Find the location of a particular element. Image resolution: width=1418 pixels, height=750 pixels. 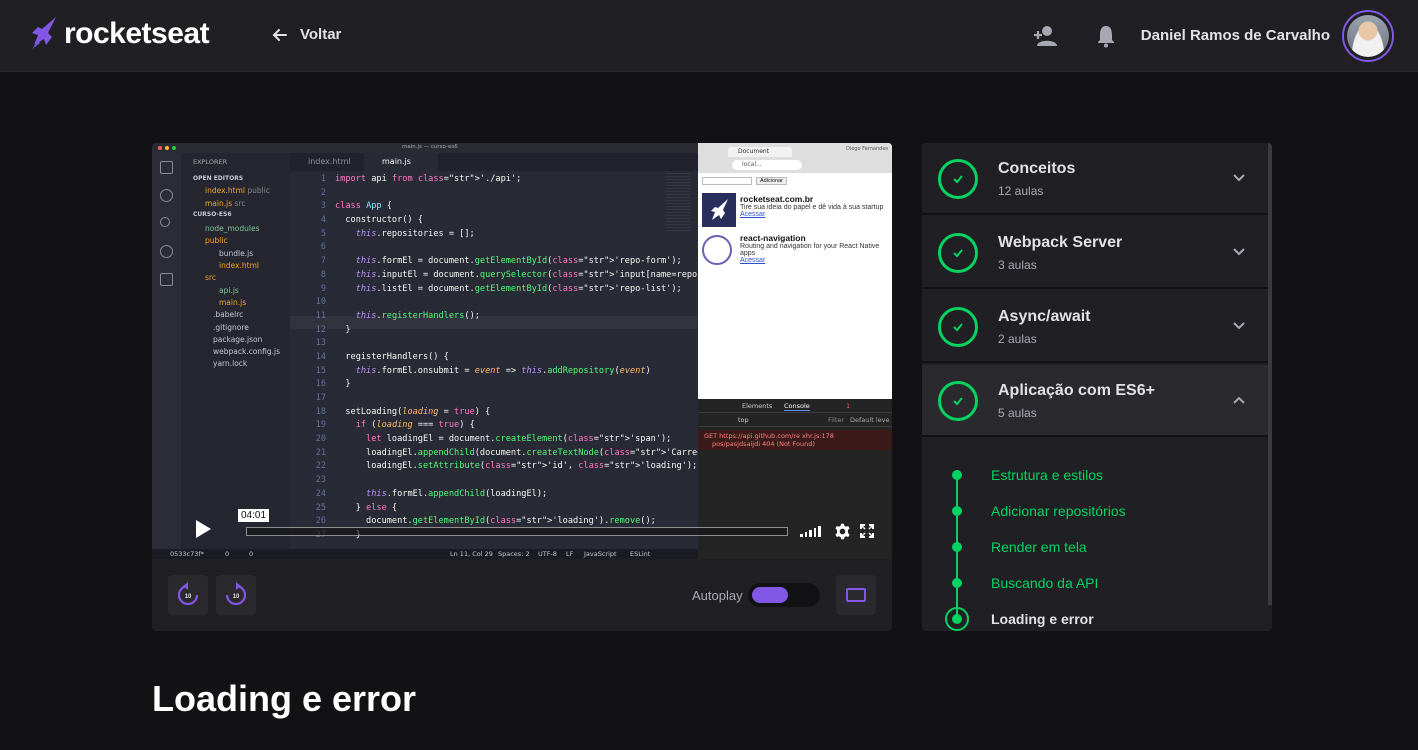

browser-user: Diego Fernandes is located at coordinates (866, 149).